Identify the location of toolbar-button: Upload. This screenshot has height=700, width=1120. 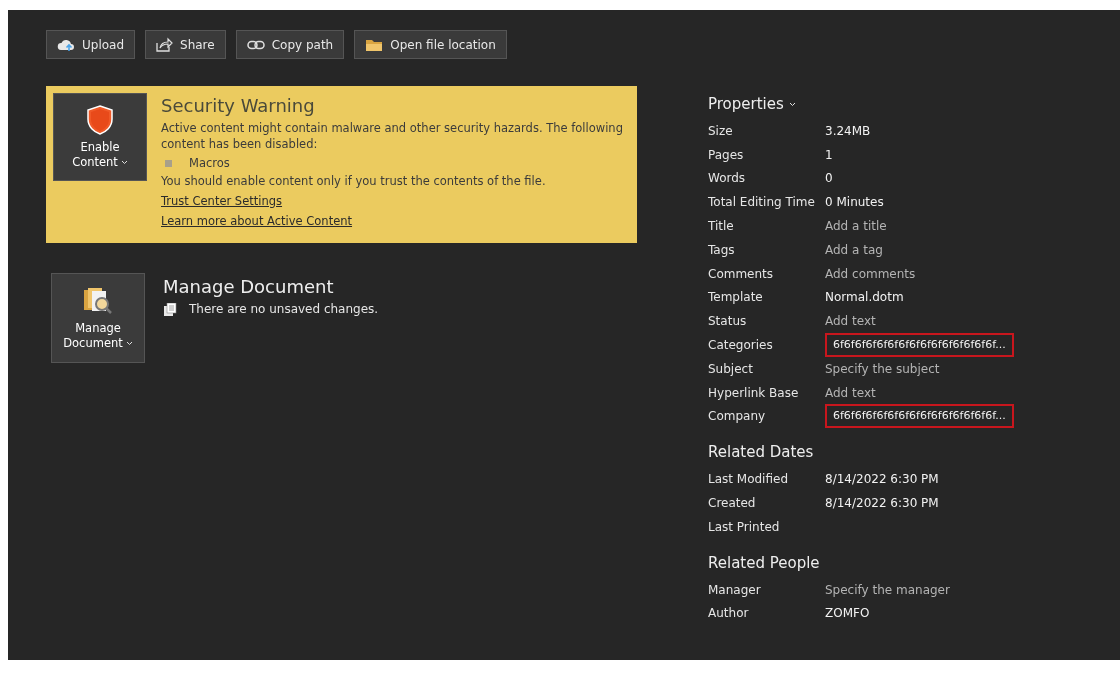
(91, 44).